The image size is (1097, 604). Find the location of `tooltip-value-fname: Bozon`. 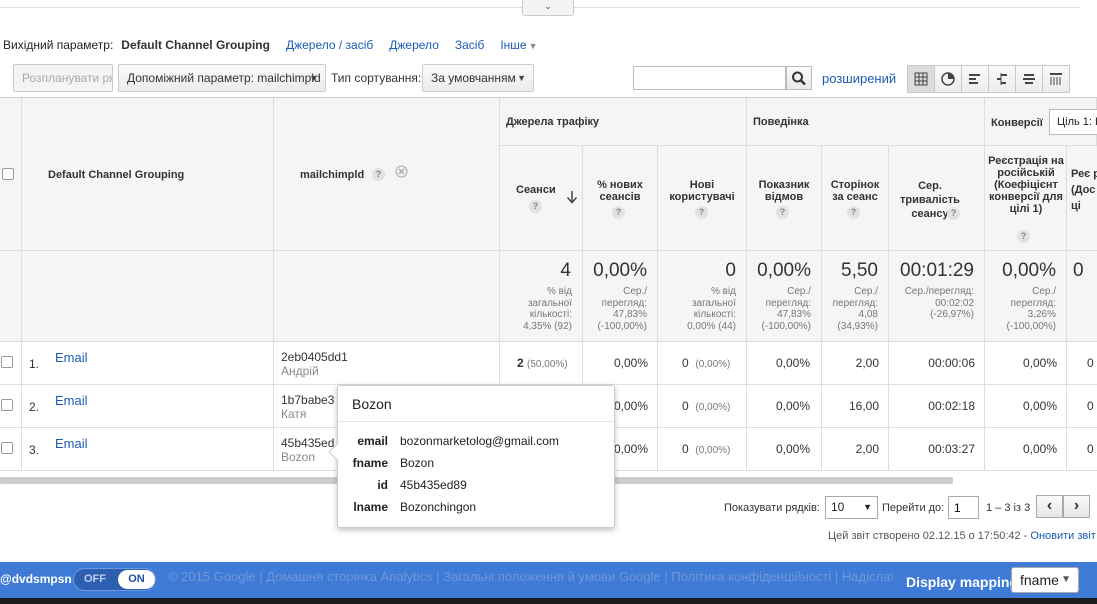

tooltip-value-fname: Bozon is located at coordinates (417, 463).